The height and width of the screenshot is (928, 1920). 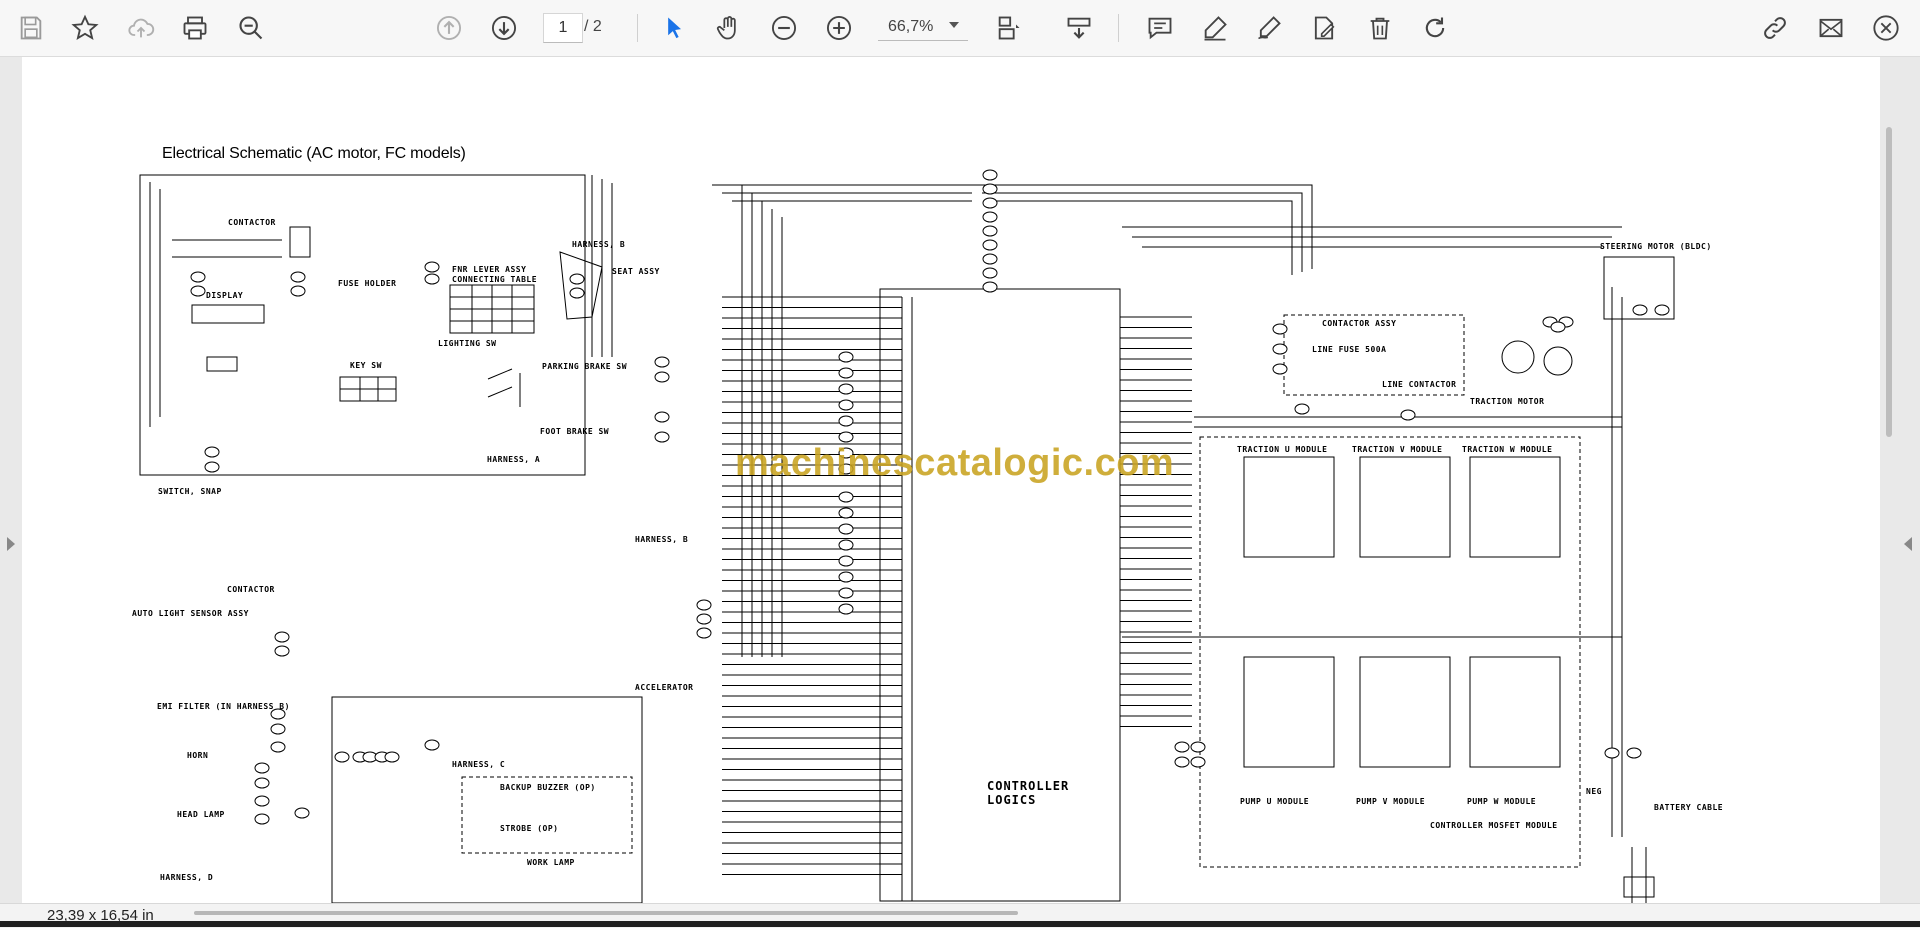 What do you see at coordinates (449, 28) in the screenshot?
I see `page-up-icon` at bounding box center [449, 28].